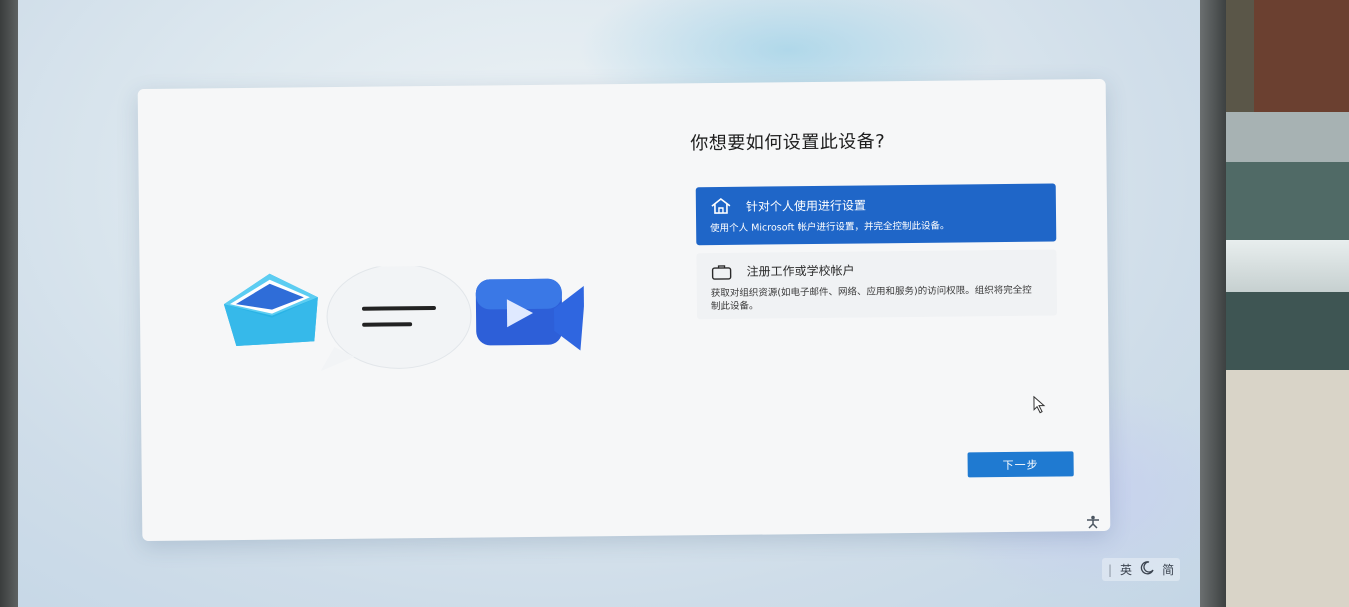 This screenshot has height=607, width=1349. Describe the element at coordinates (530, 314) in the screenshot. I see `video-camera-icon` at that location.